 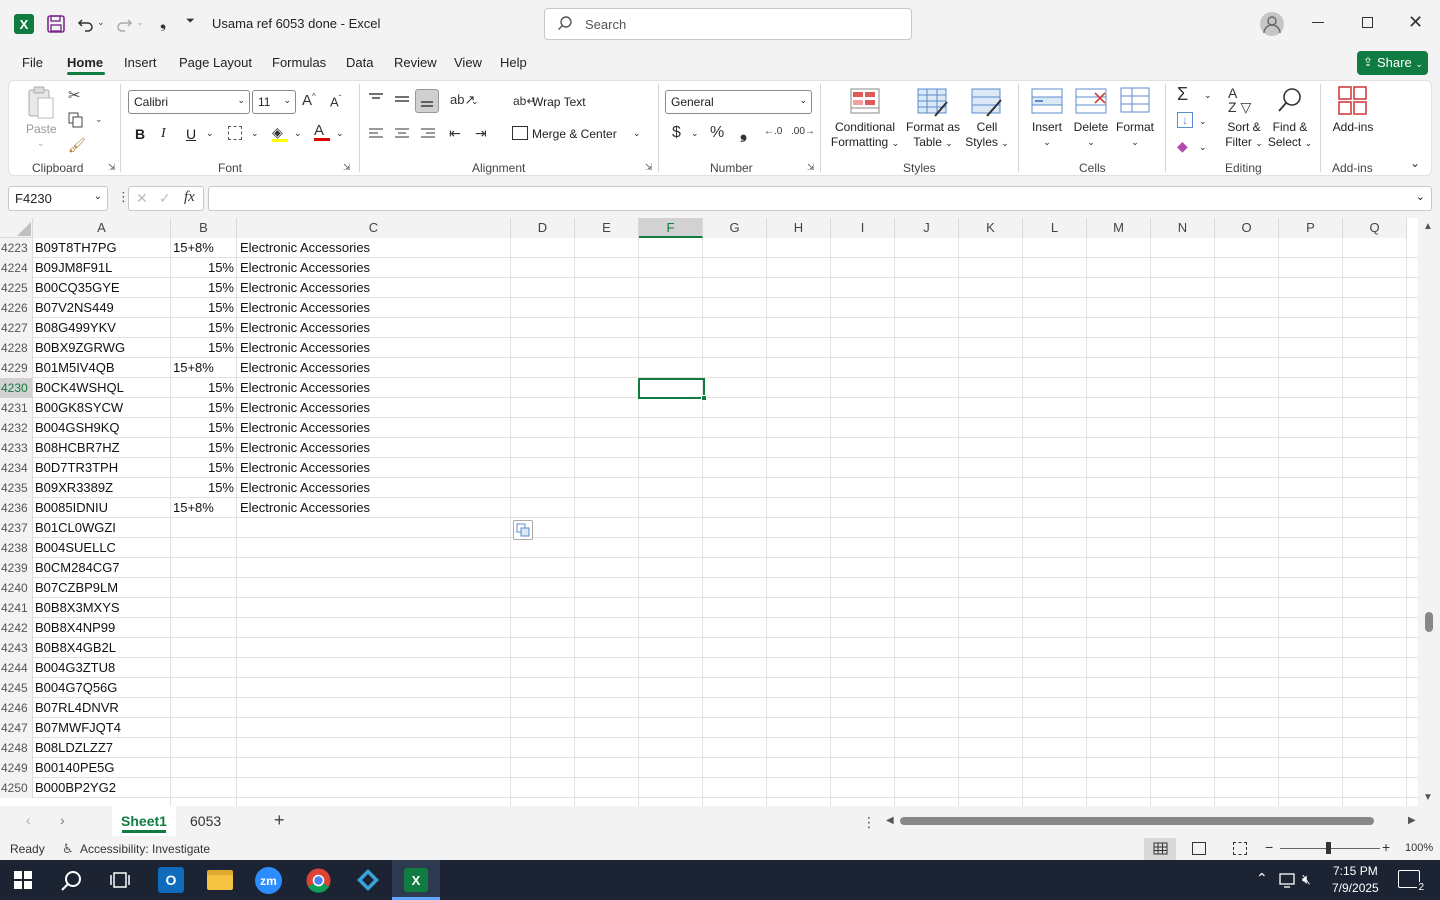 I want to click on font-name-dropdown: Calibri ⌄, so click(x=189, y=102).